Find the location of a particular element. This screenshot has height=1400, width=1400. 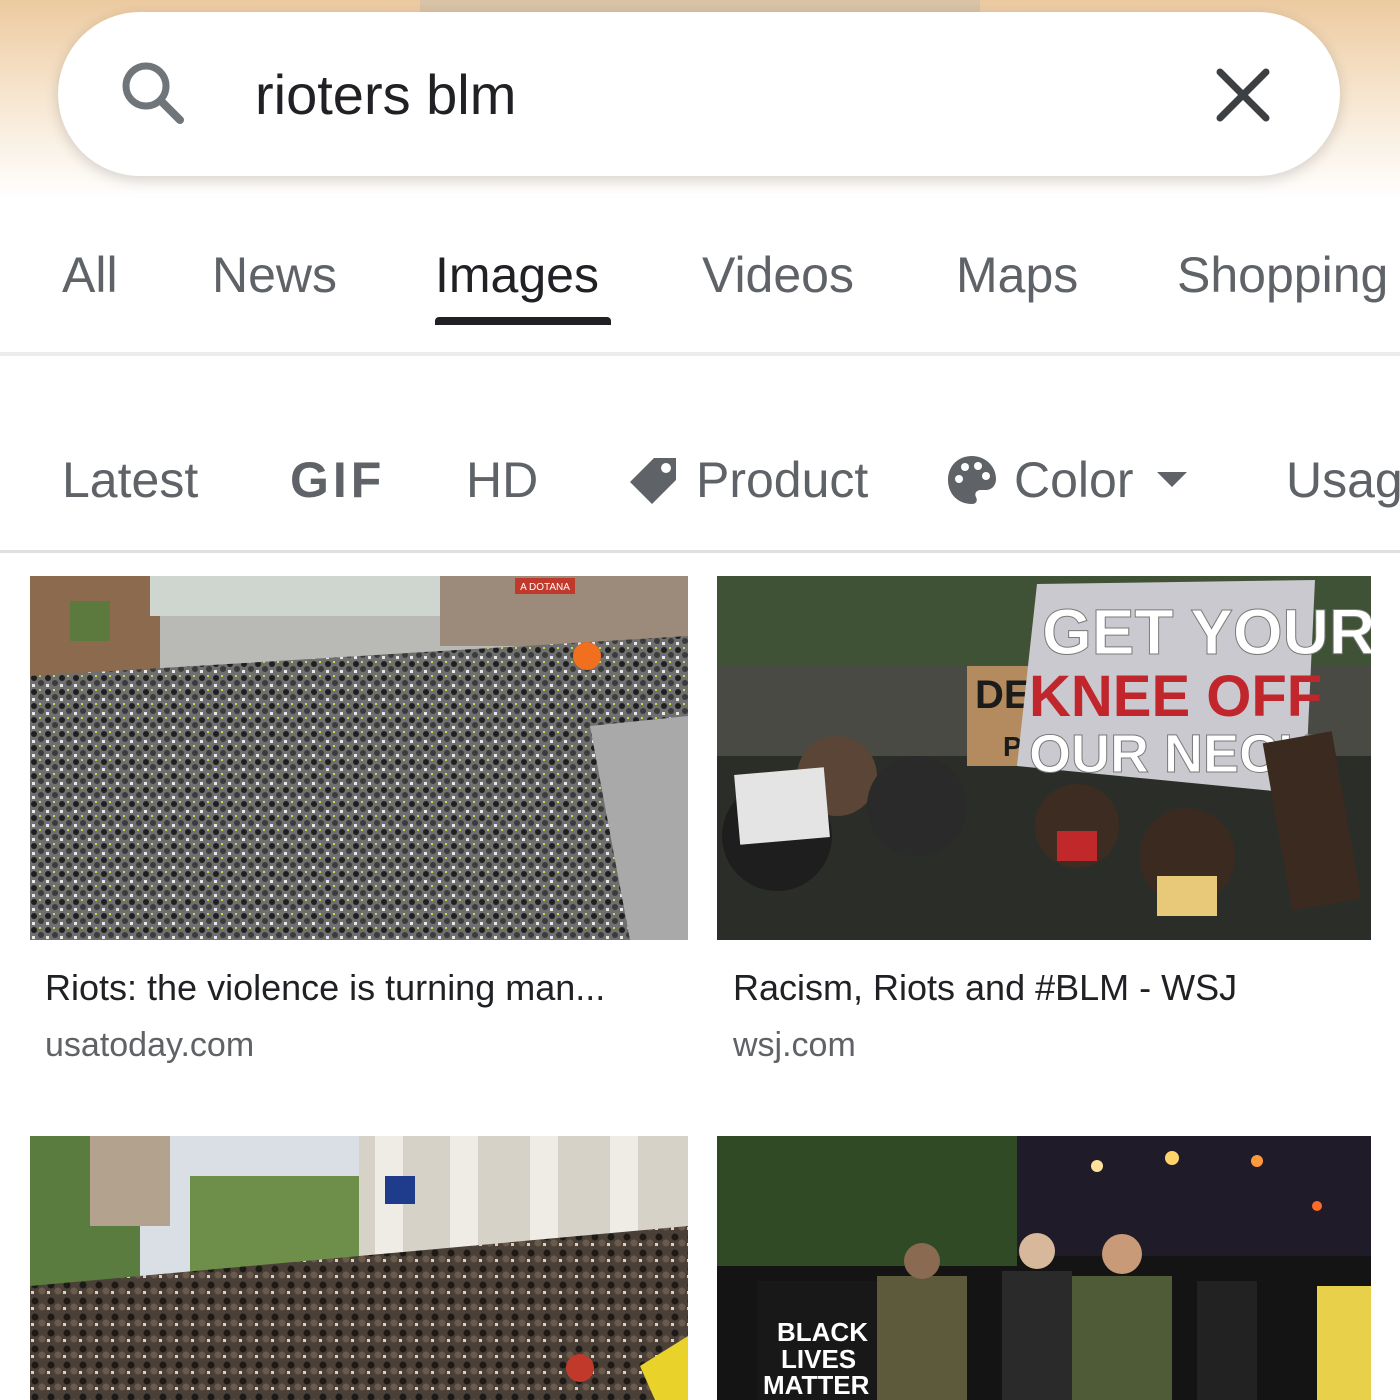

chip-hd-label: HD is located at coordinates (502, 480).